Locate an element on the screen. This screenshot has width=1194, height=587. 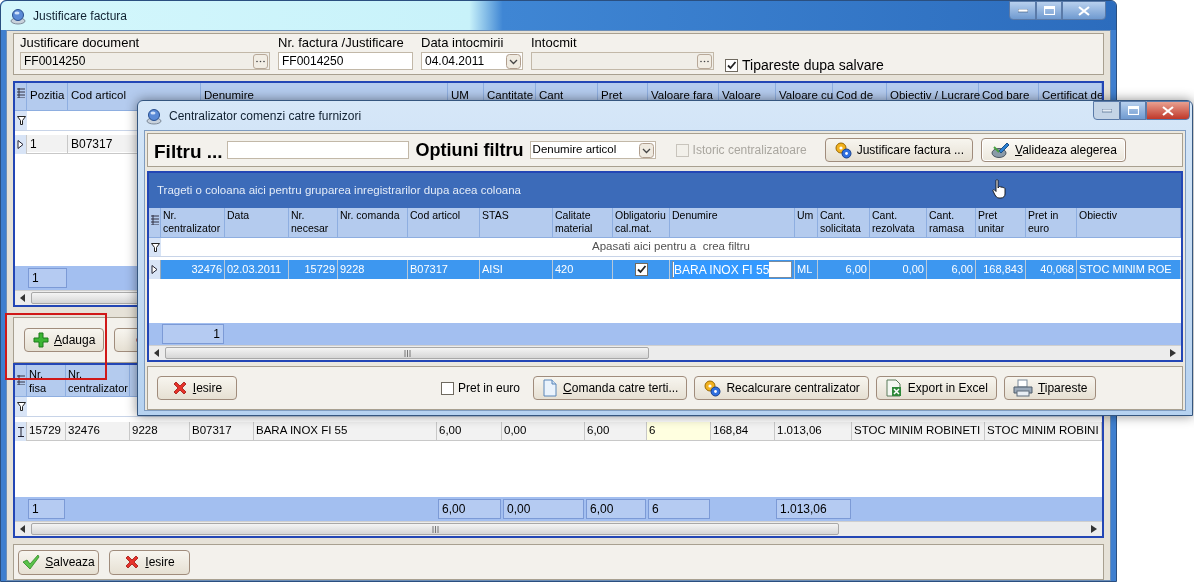
column-header: Pret in euro is located at coordinates (1051, 222).